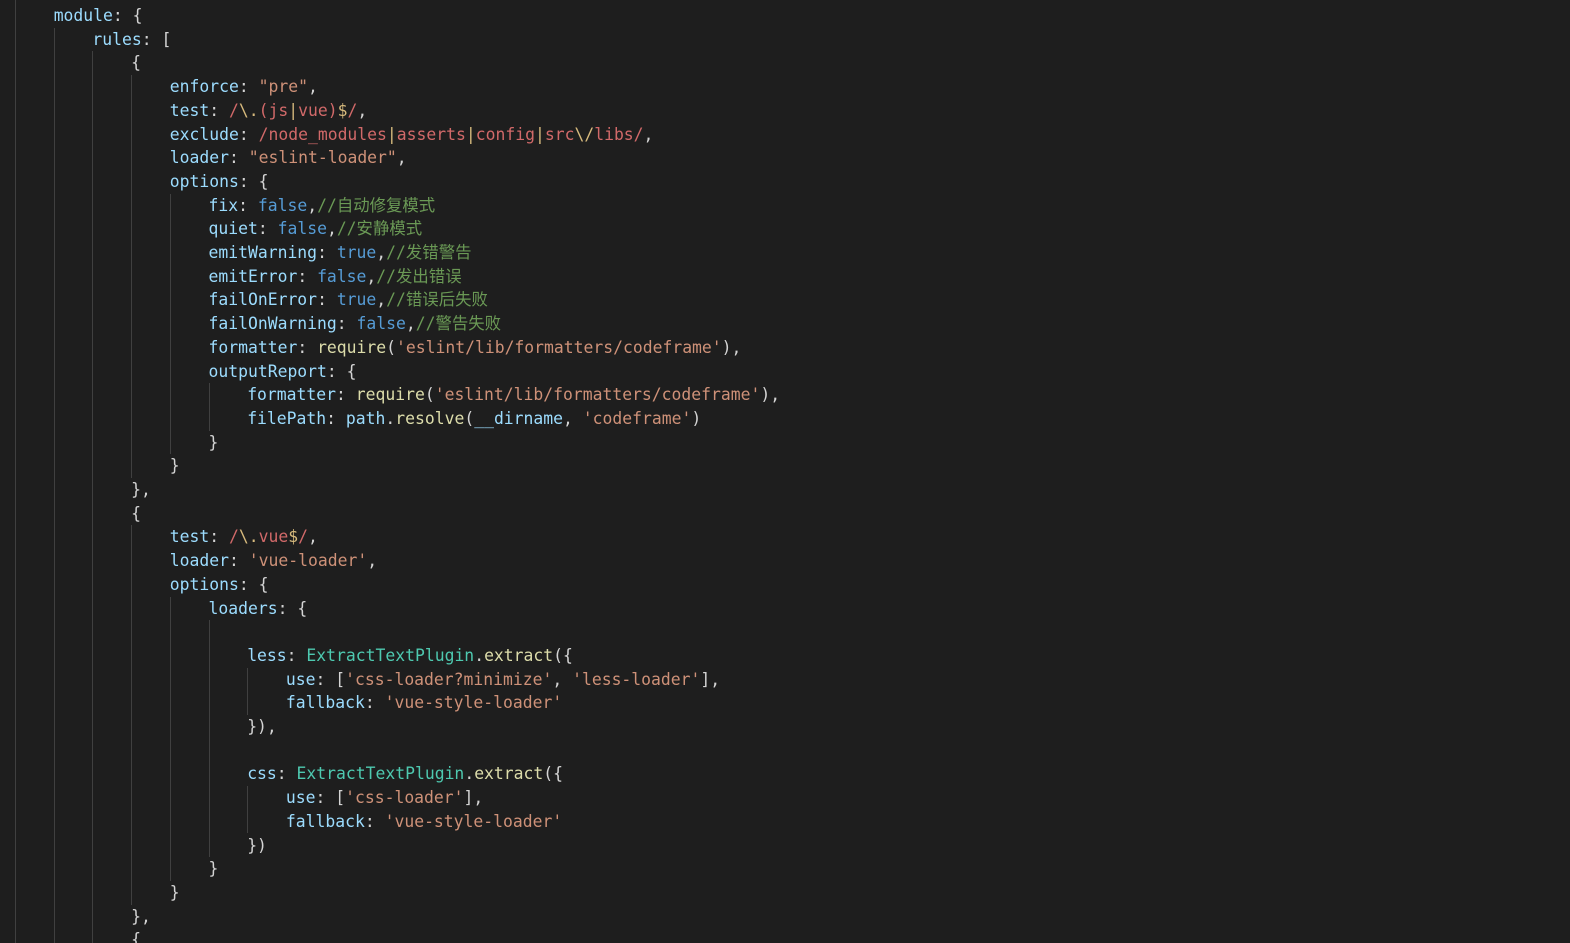 The width and height of the screenshot is (1570, 943). What do you see at coordinates (204, 87) in the screenshot?
I see `code-token: enforce` at bounding box center [204, 87].